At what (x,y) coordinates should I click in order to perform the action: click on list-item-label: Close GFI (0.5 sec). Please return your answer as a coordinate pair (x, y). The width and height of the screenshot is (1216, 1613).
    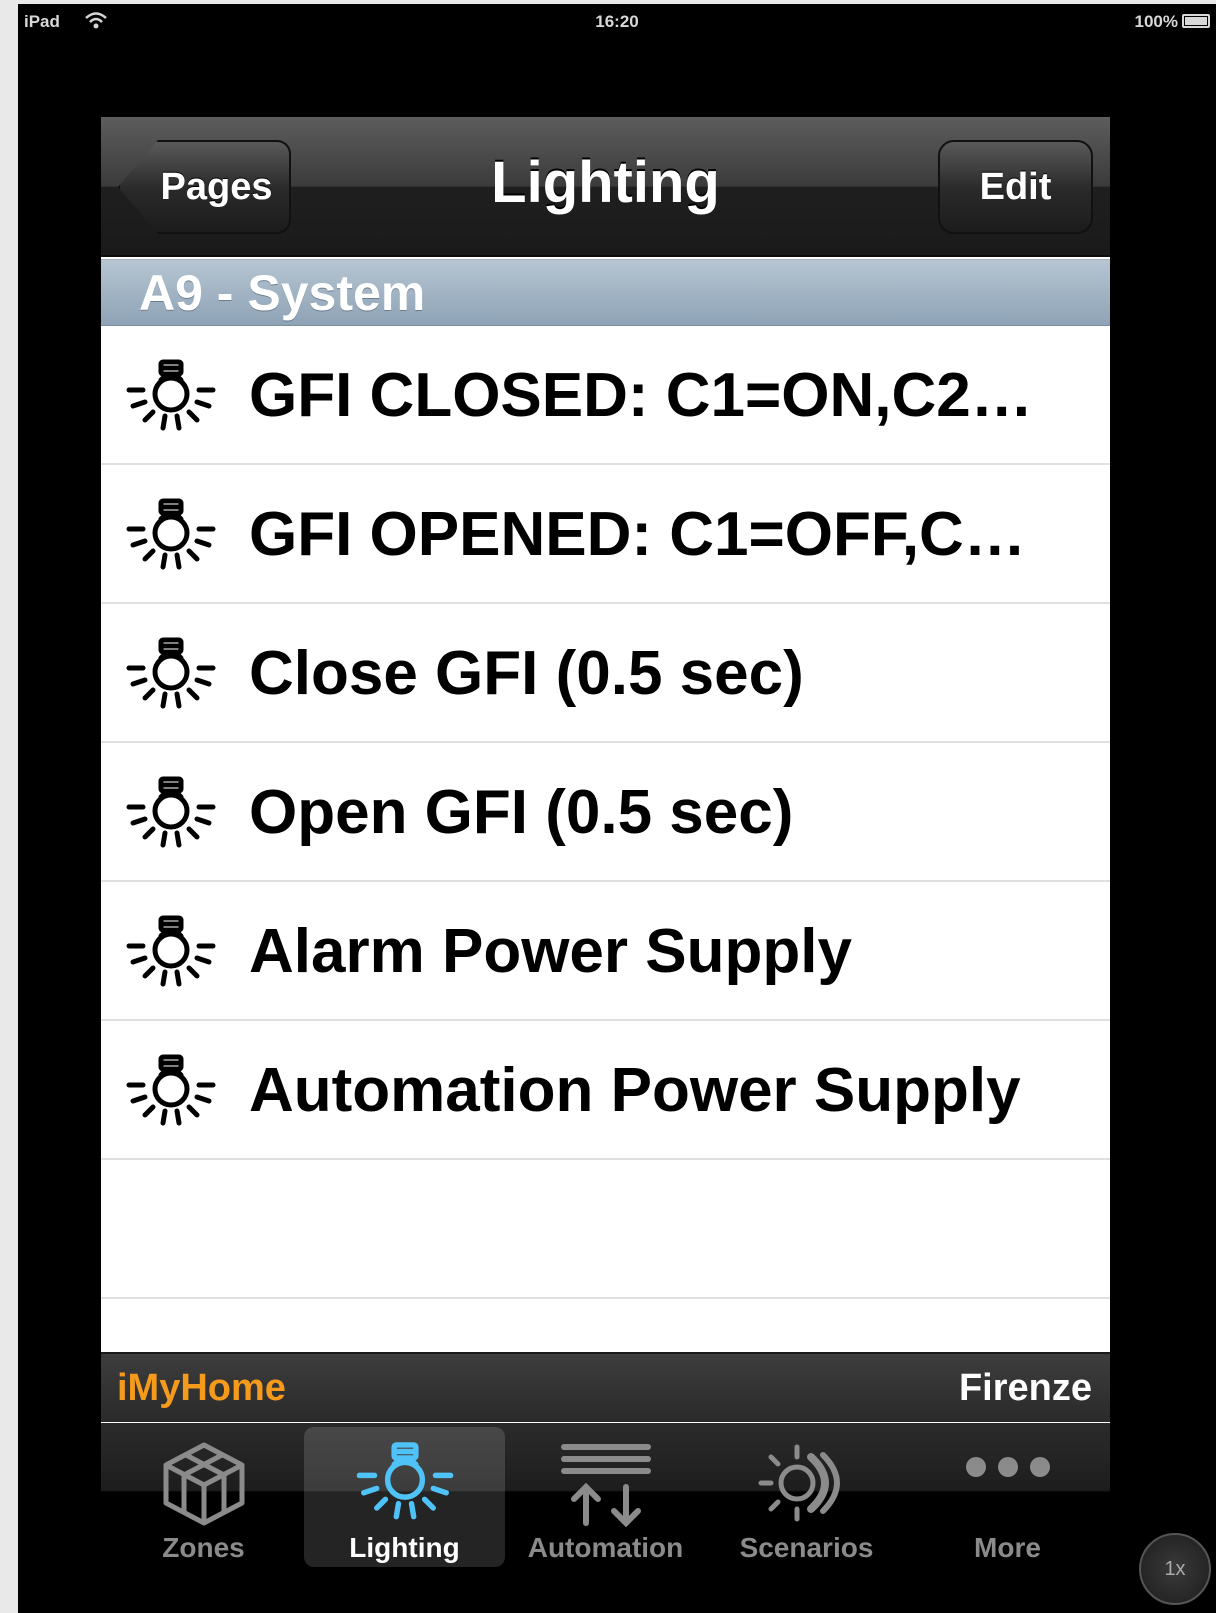
    Looking at the image, I should click on (526, 673).